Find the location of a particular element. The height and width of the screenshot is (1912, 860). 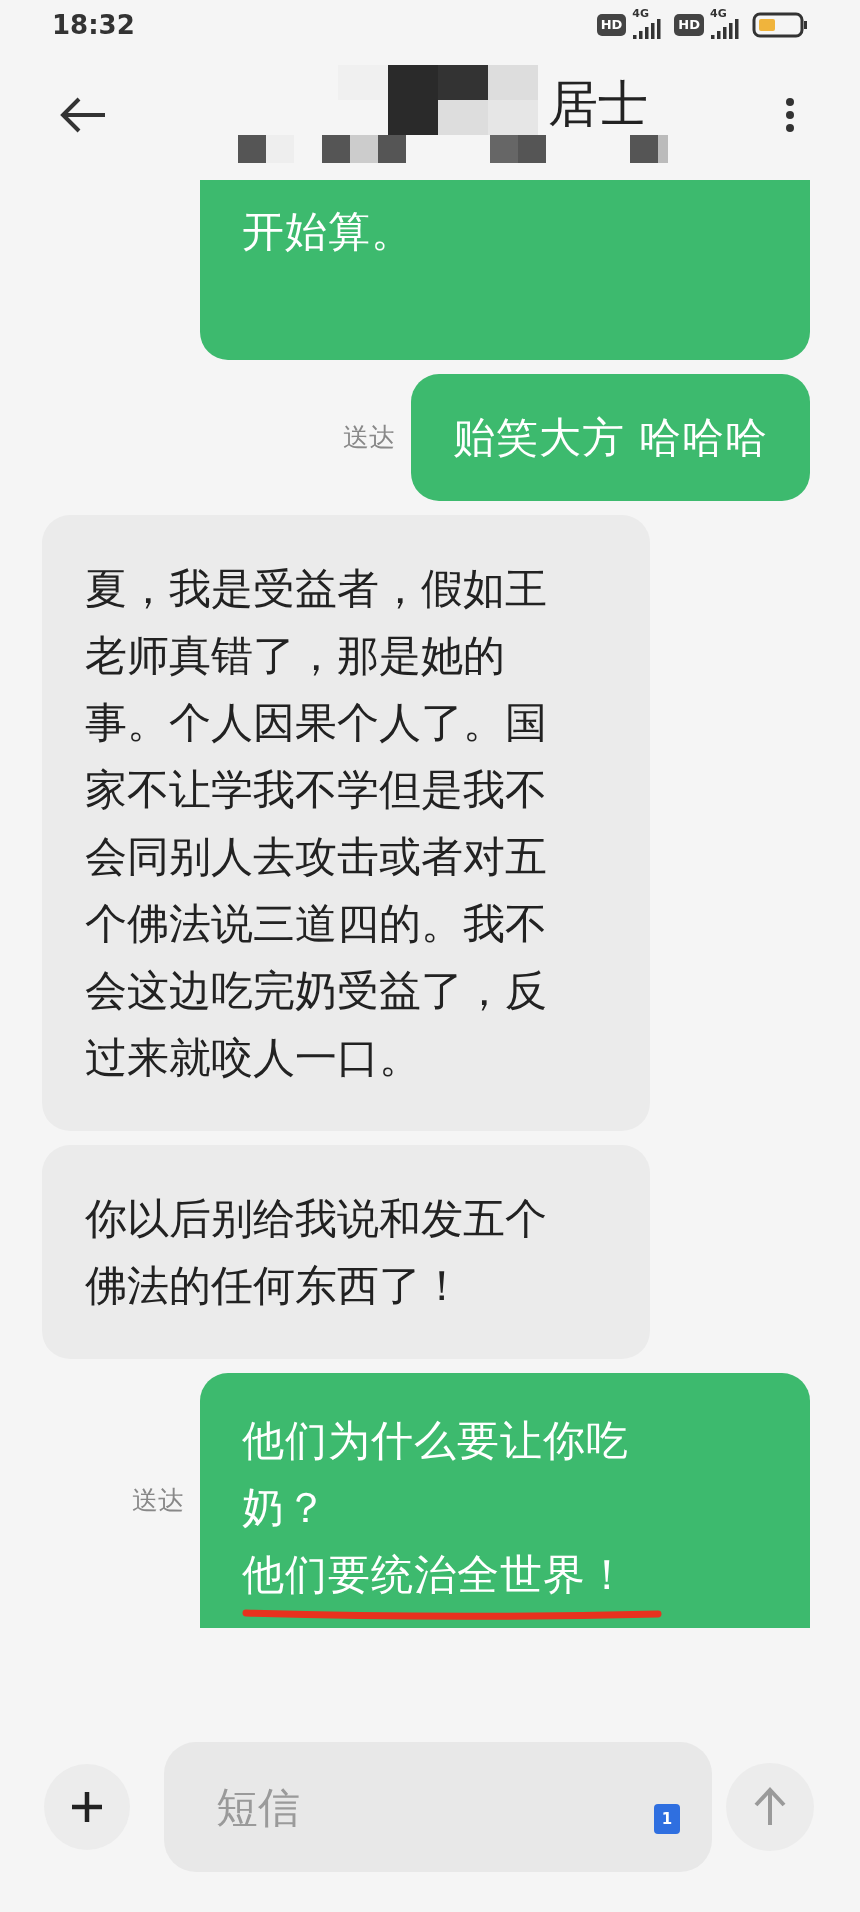

message-text: 贻笑大方 哈哈哈 is located at coordinates (610, 438).